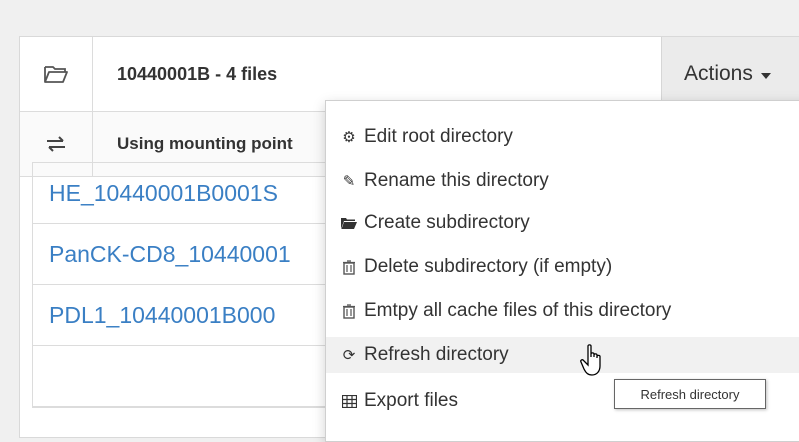  What do you see at coordinates (518, 310) in the screenshot?
I see `menu-item-label: Emtpy all cache files of this directory` at bounding box center [518, 310].